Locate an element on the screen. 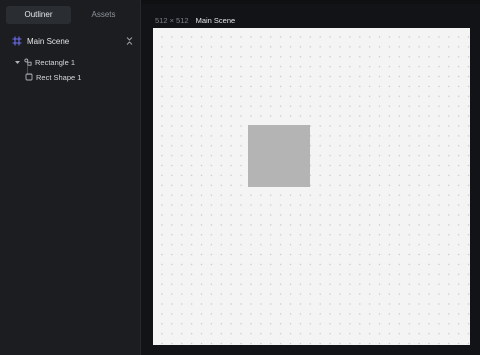  group-icon is located at coordinates (28, 62).